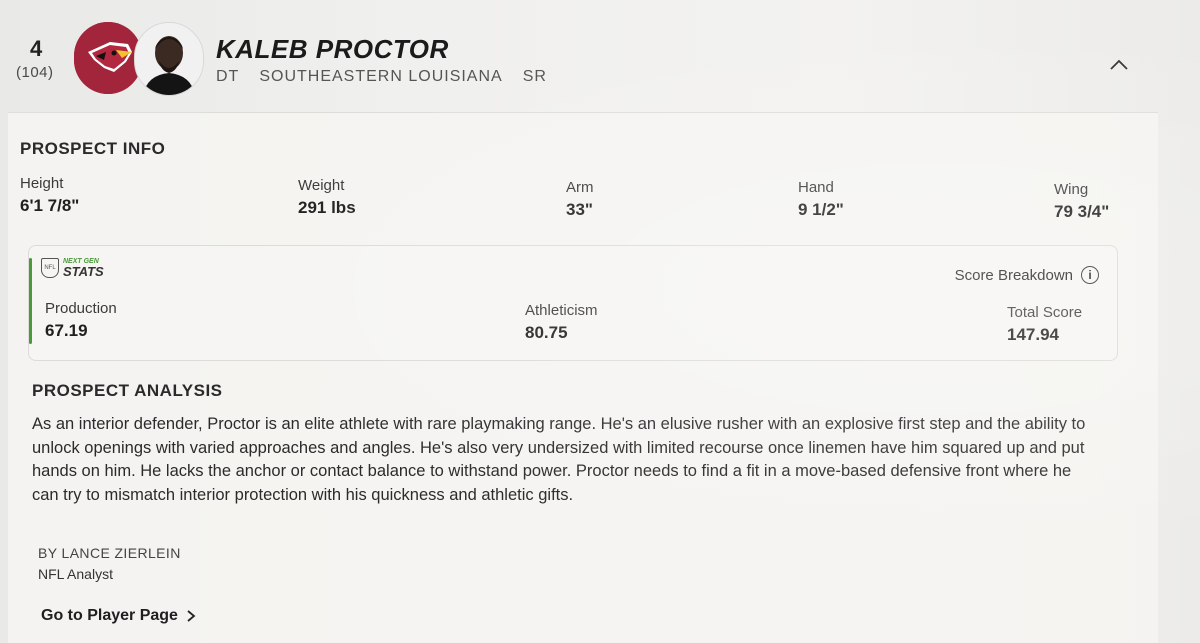 This screenshot has width=1200, height=643. What do you see at coordinates (35, 72) in the screenshot?
I see `pick-overall: (104)` at bounding box center [35, 72].